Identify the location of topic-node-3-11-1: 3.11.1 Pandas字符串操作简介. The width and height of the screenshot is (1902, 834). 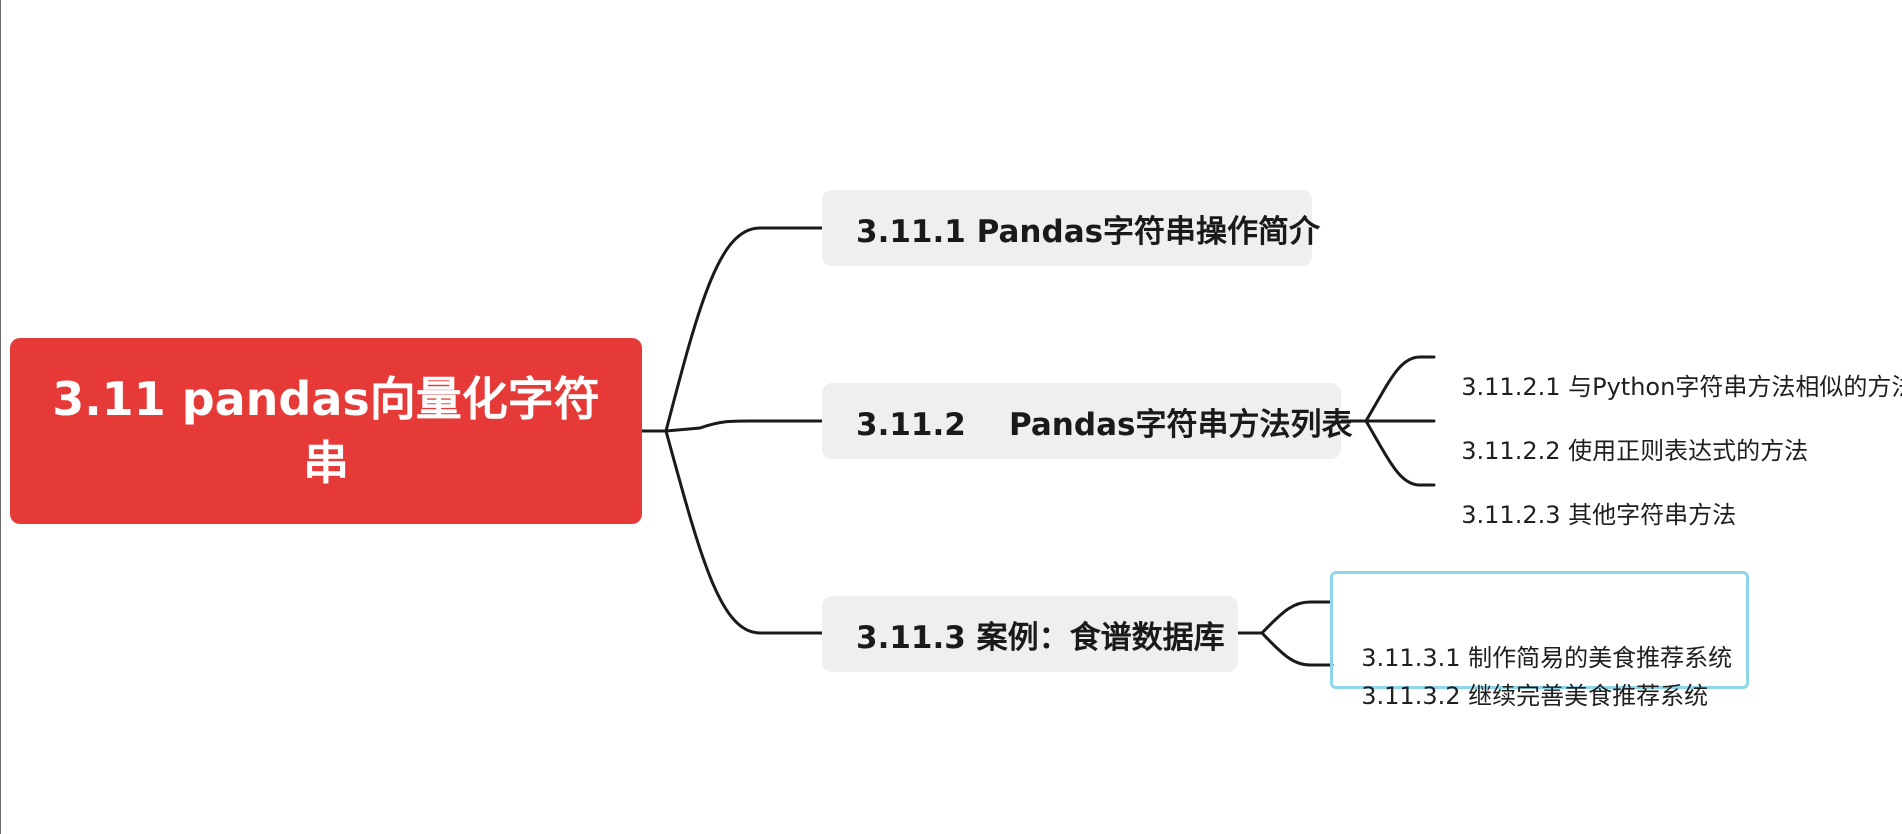
(1071, 228).